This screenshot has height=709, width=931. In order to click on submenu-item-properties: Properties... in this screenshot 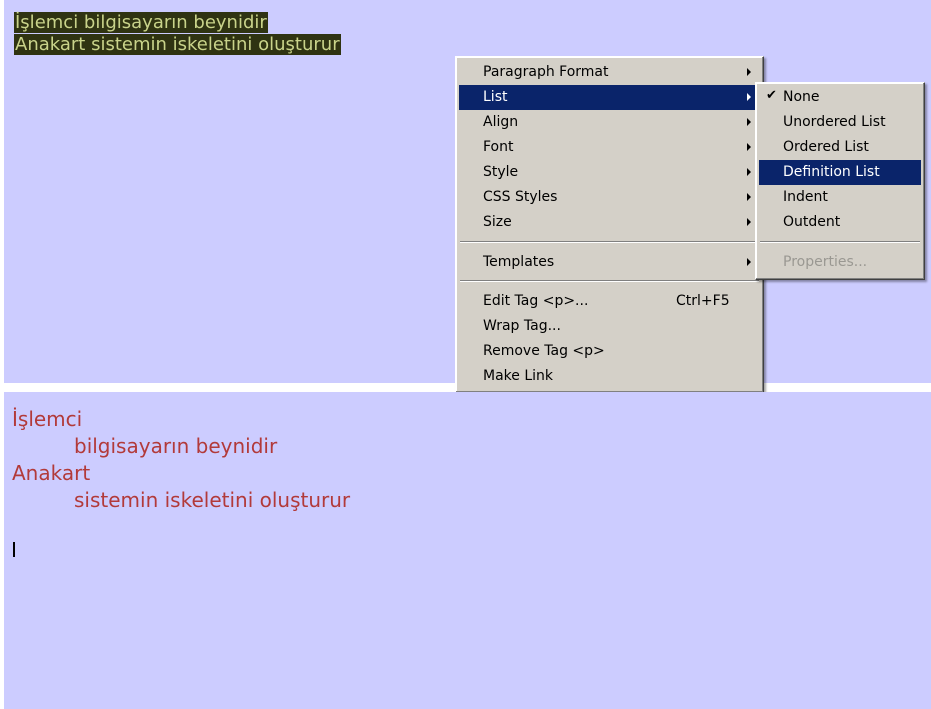, I will do `click(840, 262)`.